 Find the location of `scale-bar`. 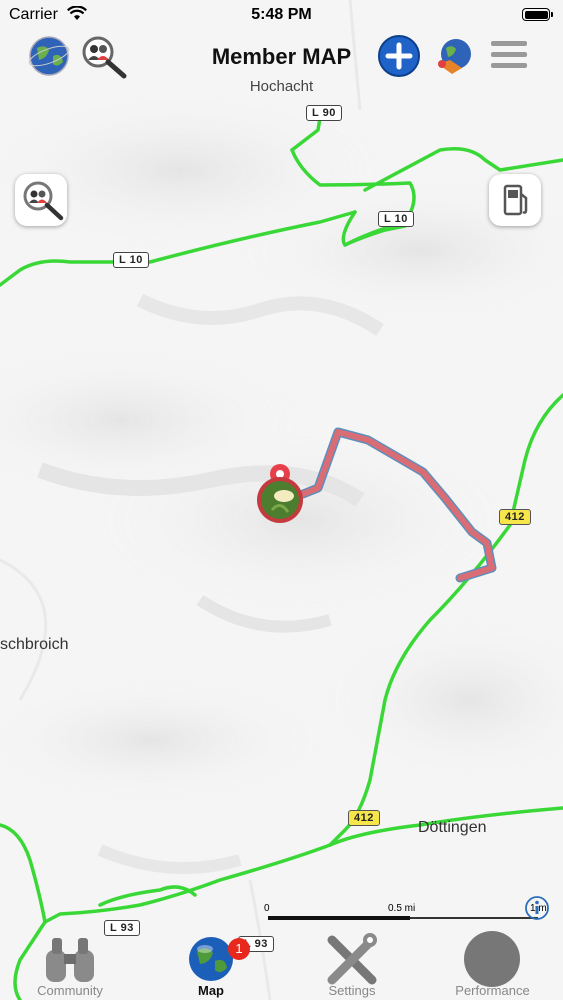

scale-bar is located at coordinates (403, 918).